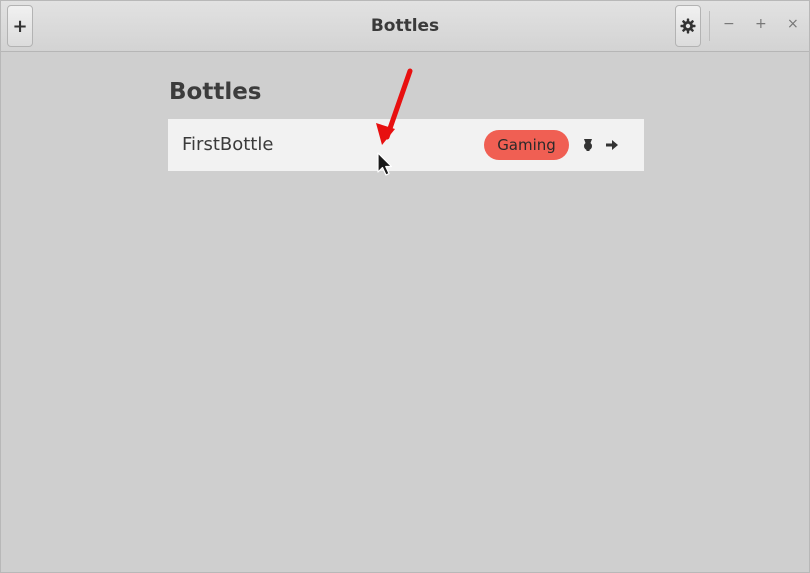 This screenshot has height=573, width=810. Describe the element at coordinates (761, 24) in the screenshot. I see `maximize-button: +` at that location.